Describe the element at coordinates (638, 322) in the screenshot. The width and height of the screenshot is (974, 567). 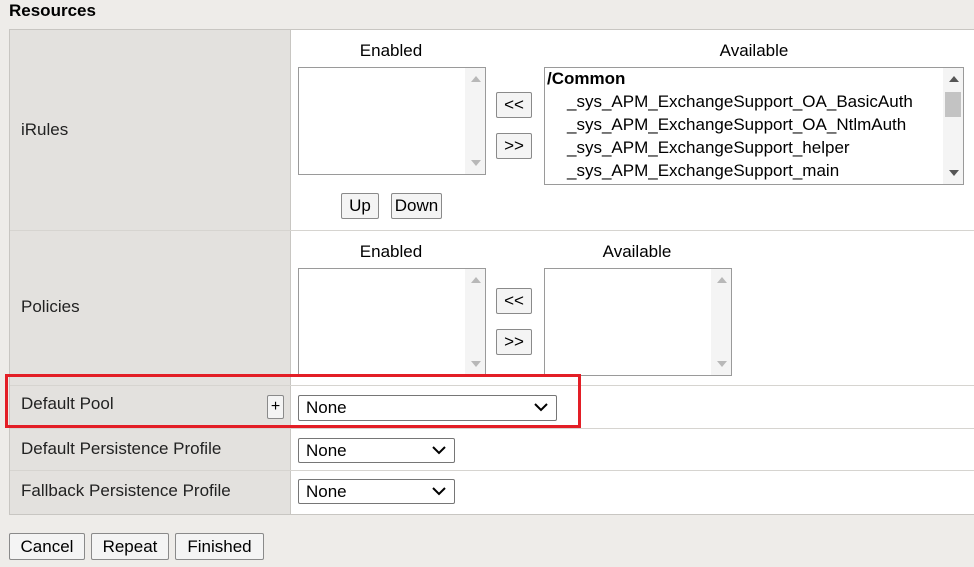
I see `policies-available-list` at that location.